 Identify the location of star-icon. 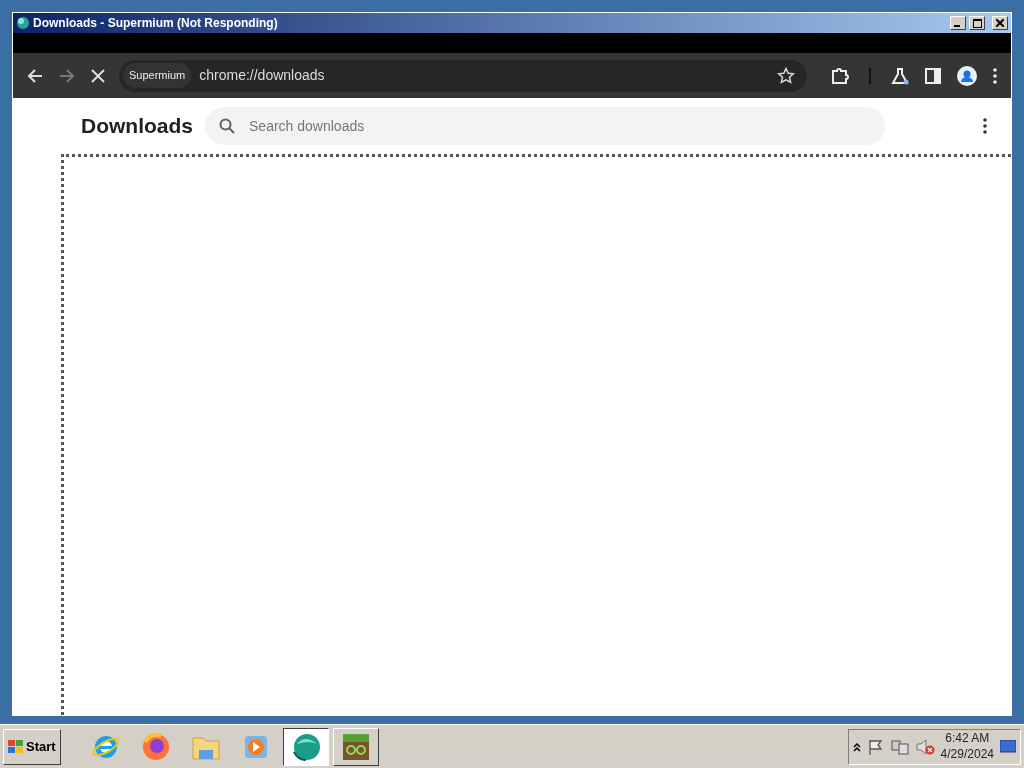
(786, 75).